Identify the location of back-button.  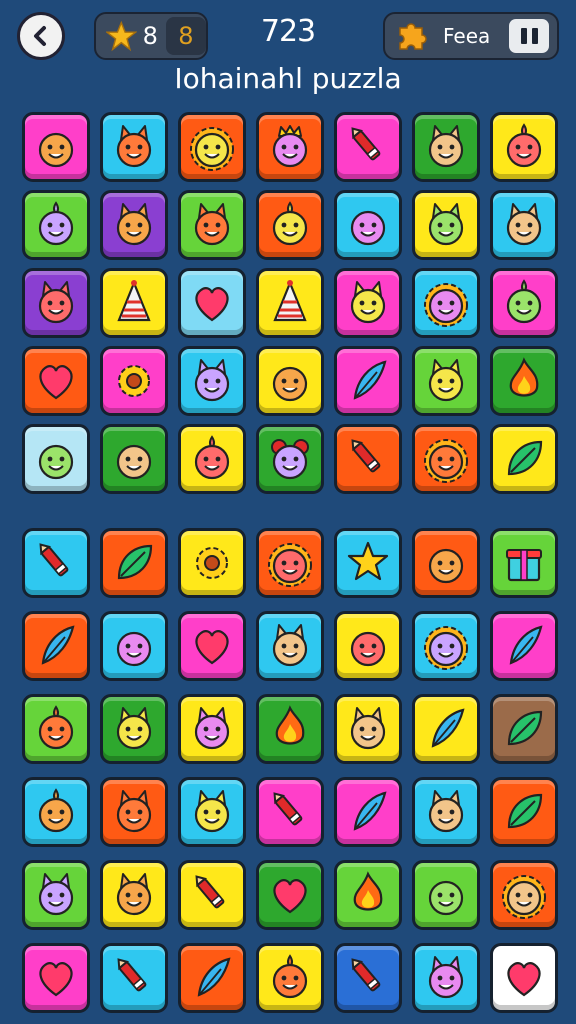
(41, 36).